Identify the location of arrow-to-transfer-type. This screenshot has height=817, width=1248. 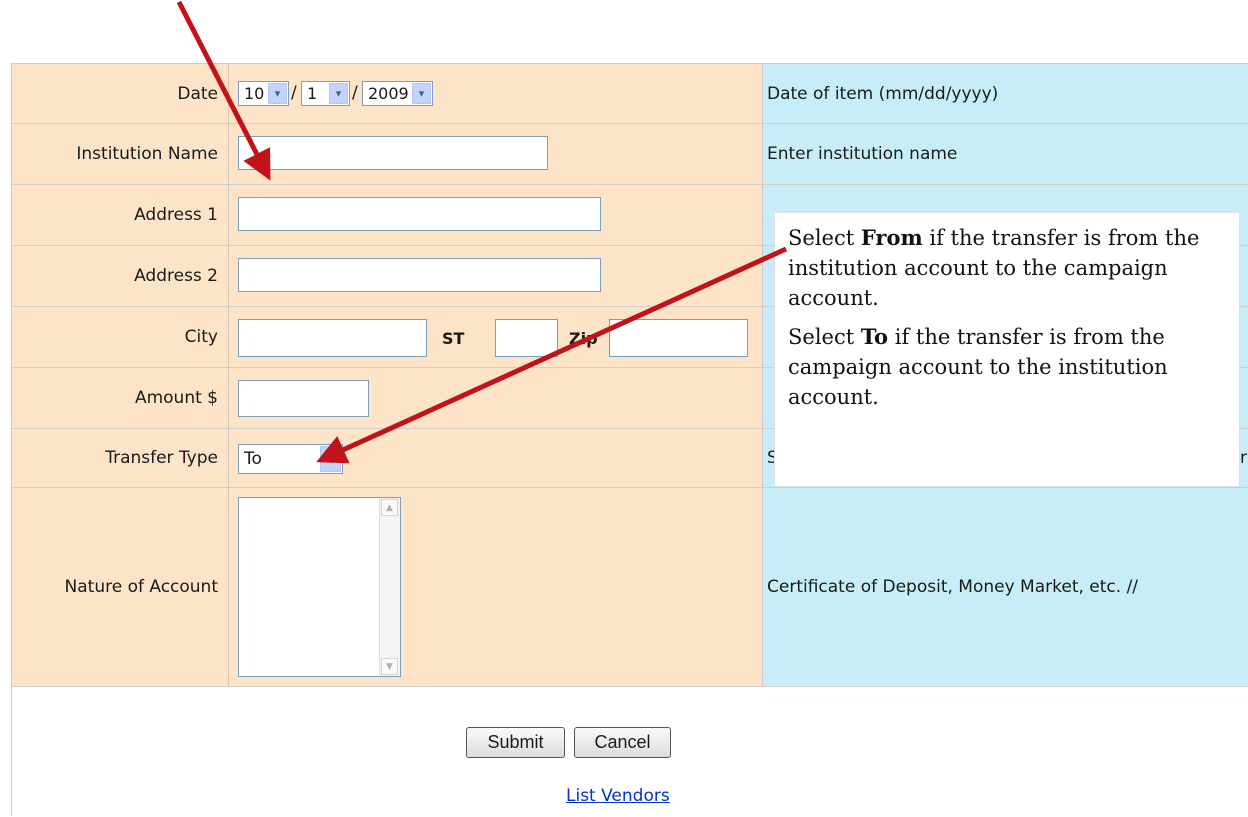
(552, 355).